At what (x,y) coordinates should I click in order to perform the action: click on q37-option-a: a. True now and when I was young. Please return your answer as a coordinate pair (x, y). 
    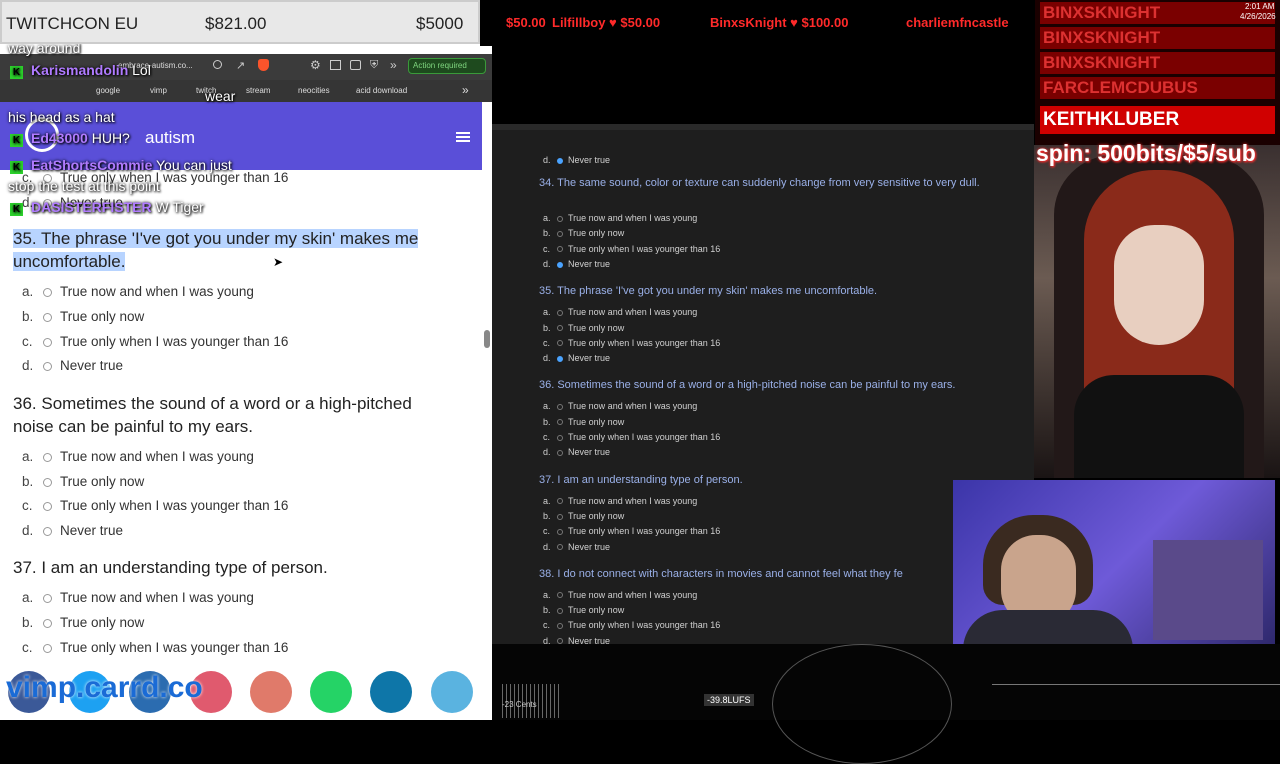
    Looking at the image, I should click on (138, 598).